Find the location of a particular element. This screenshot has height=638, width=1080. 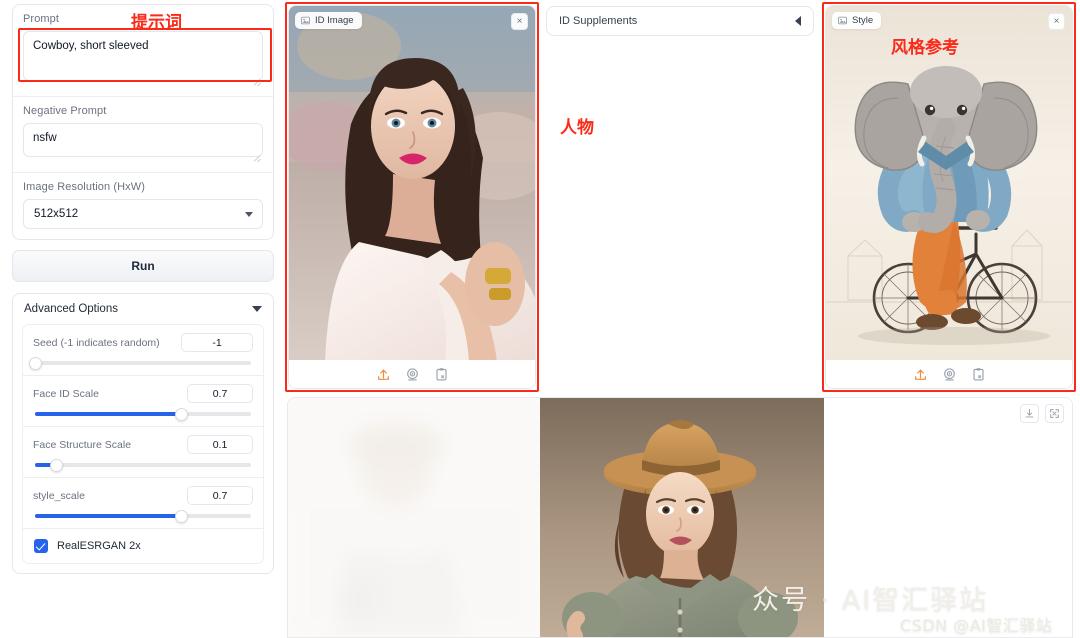

annotation-prompt-cn: 提示词 is located at coordinates (156, 23).